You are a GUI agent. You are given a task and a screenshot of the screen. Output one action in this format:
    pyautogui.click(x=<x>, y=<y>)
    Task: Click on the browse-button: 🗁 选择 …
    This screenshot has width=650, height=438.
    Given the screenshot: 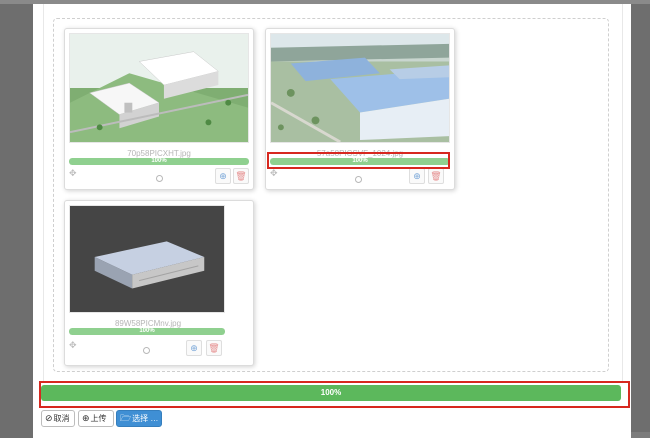 What is the action you would take?
    pyautogui.click(x=139, y=418)
    